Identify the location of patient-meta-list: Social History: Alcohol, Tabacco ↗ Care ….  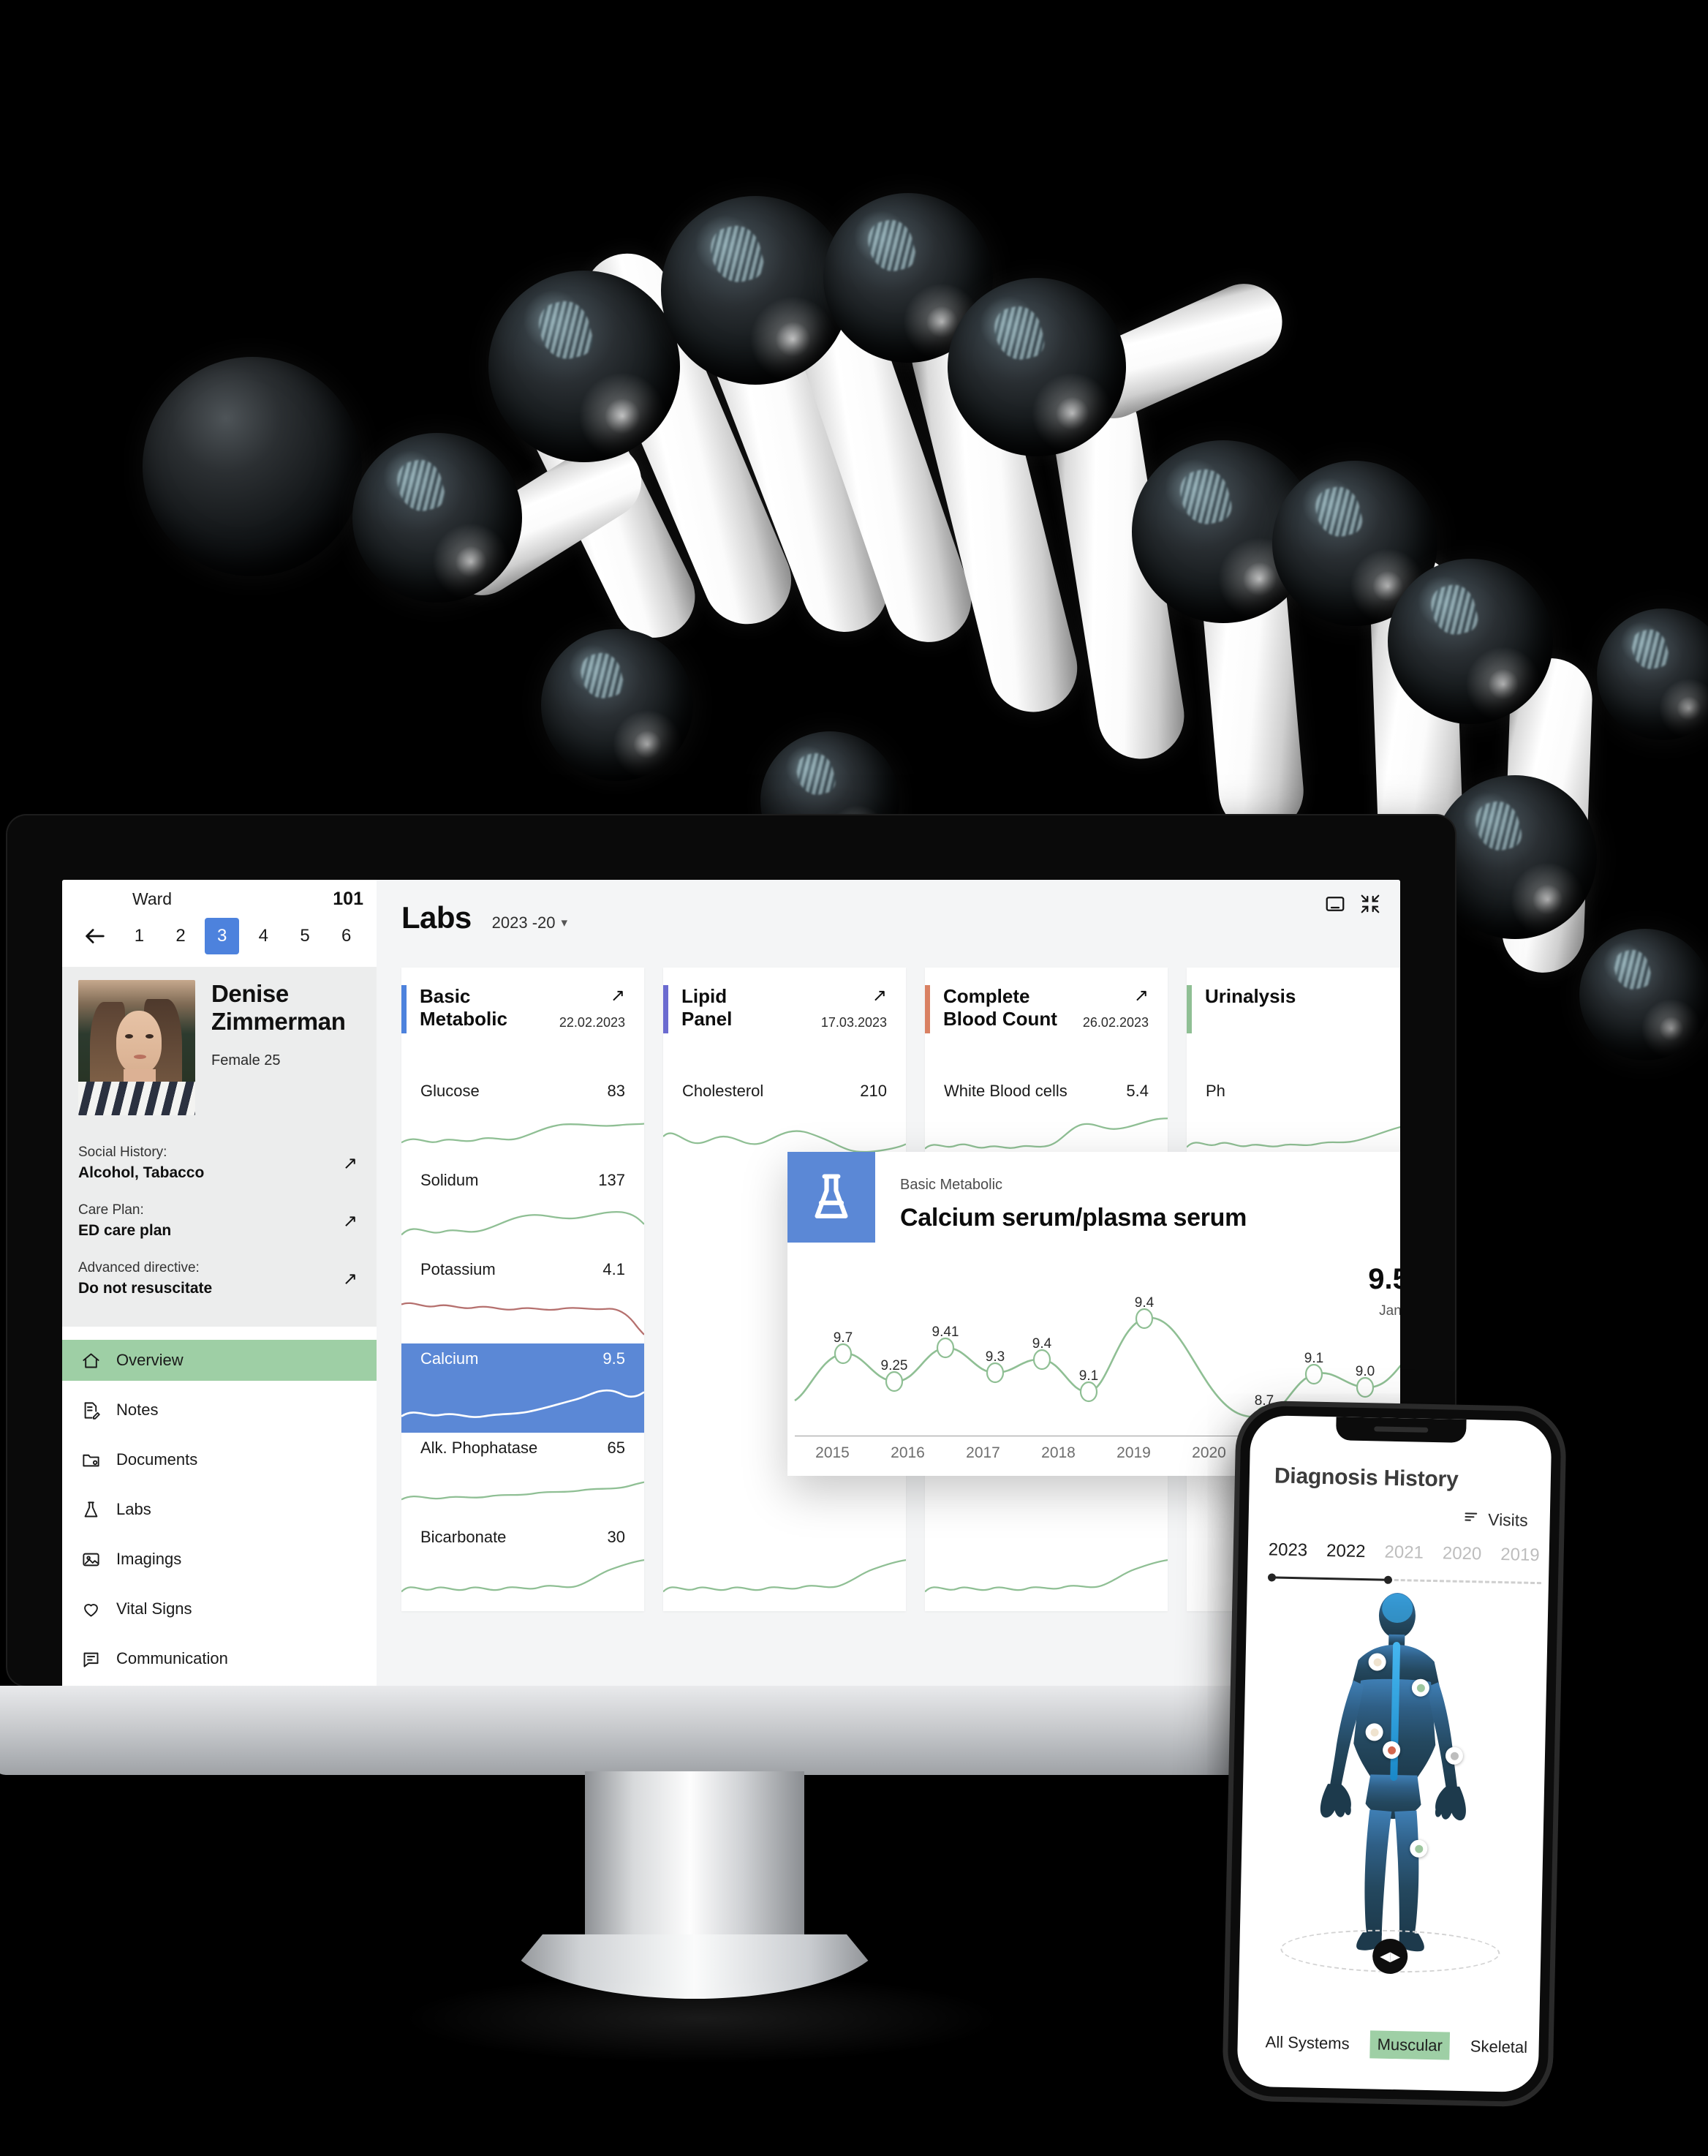
(219, 1221).